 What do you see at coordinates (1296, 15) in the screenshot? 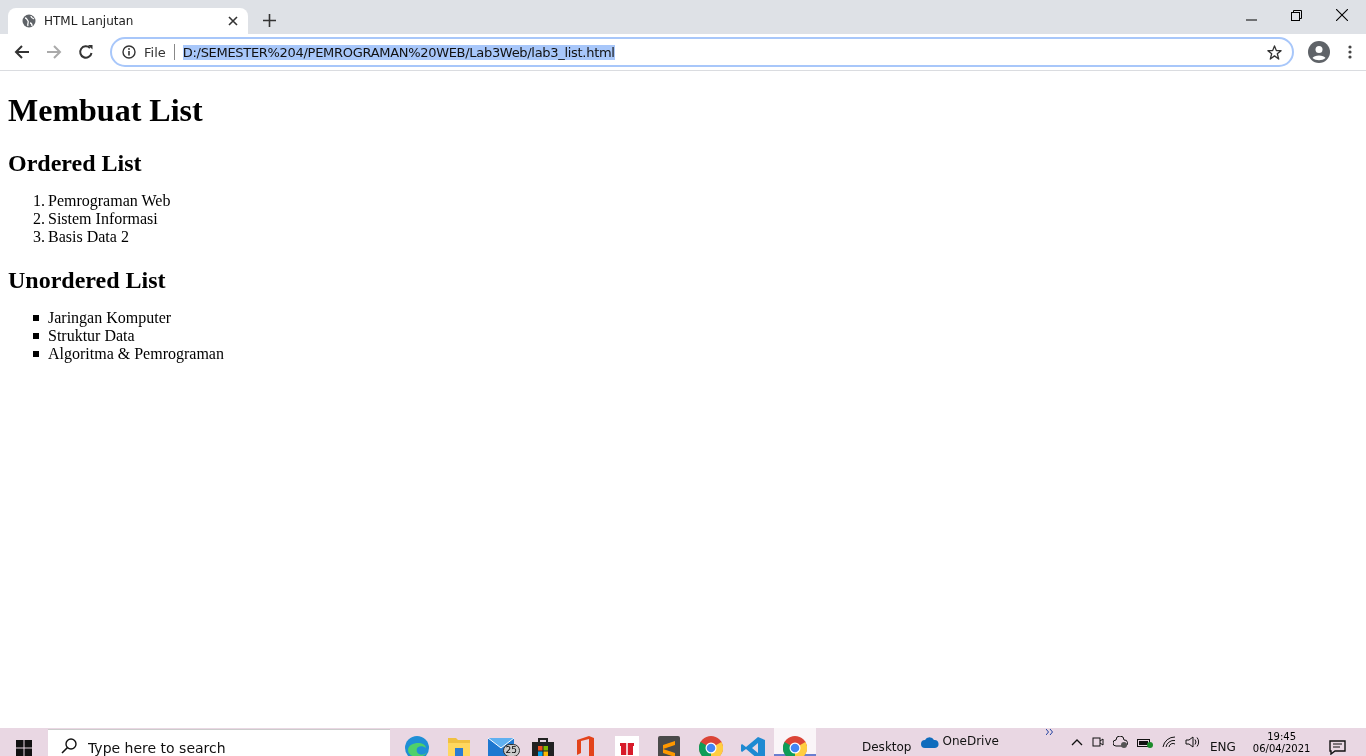
I see `restore-icon` at bounding box center [1296, 15].